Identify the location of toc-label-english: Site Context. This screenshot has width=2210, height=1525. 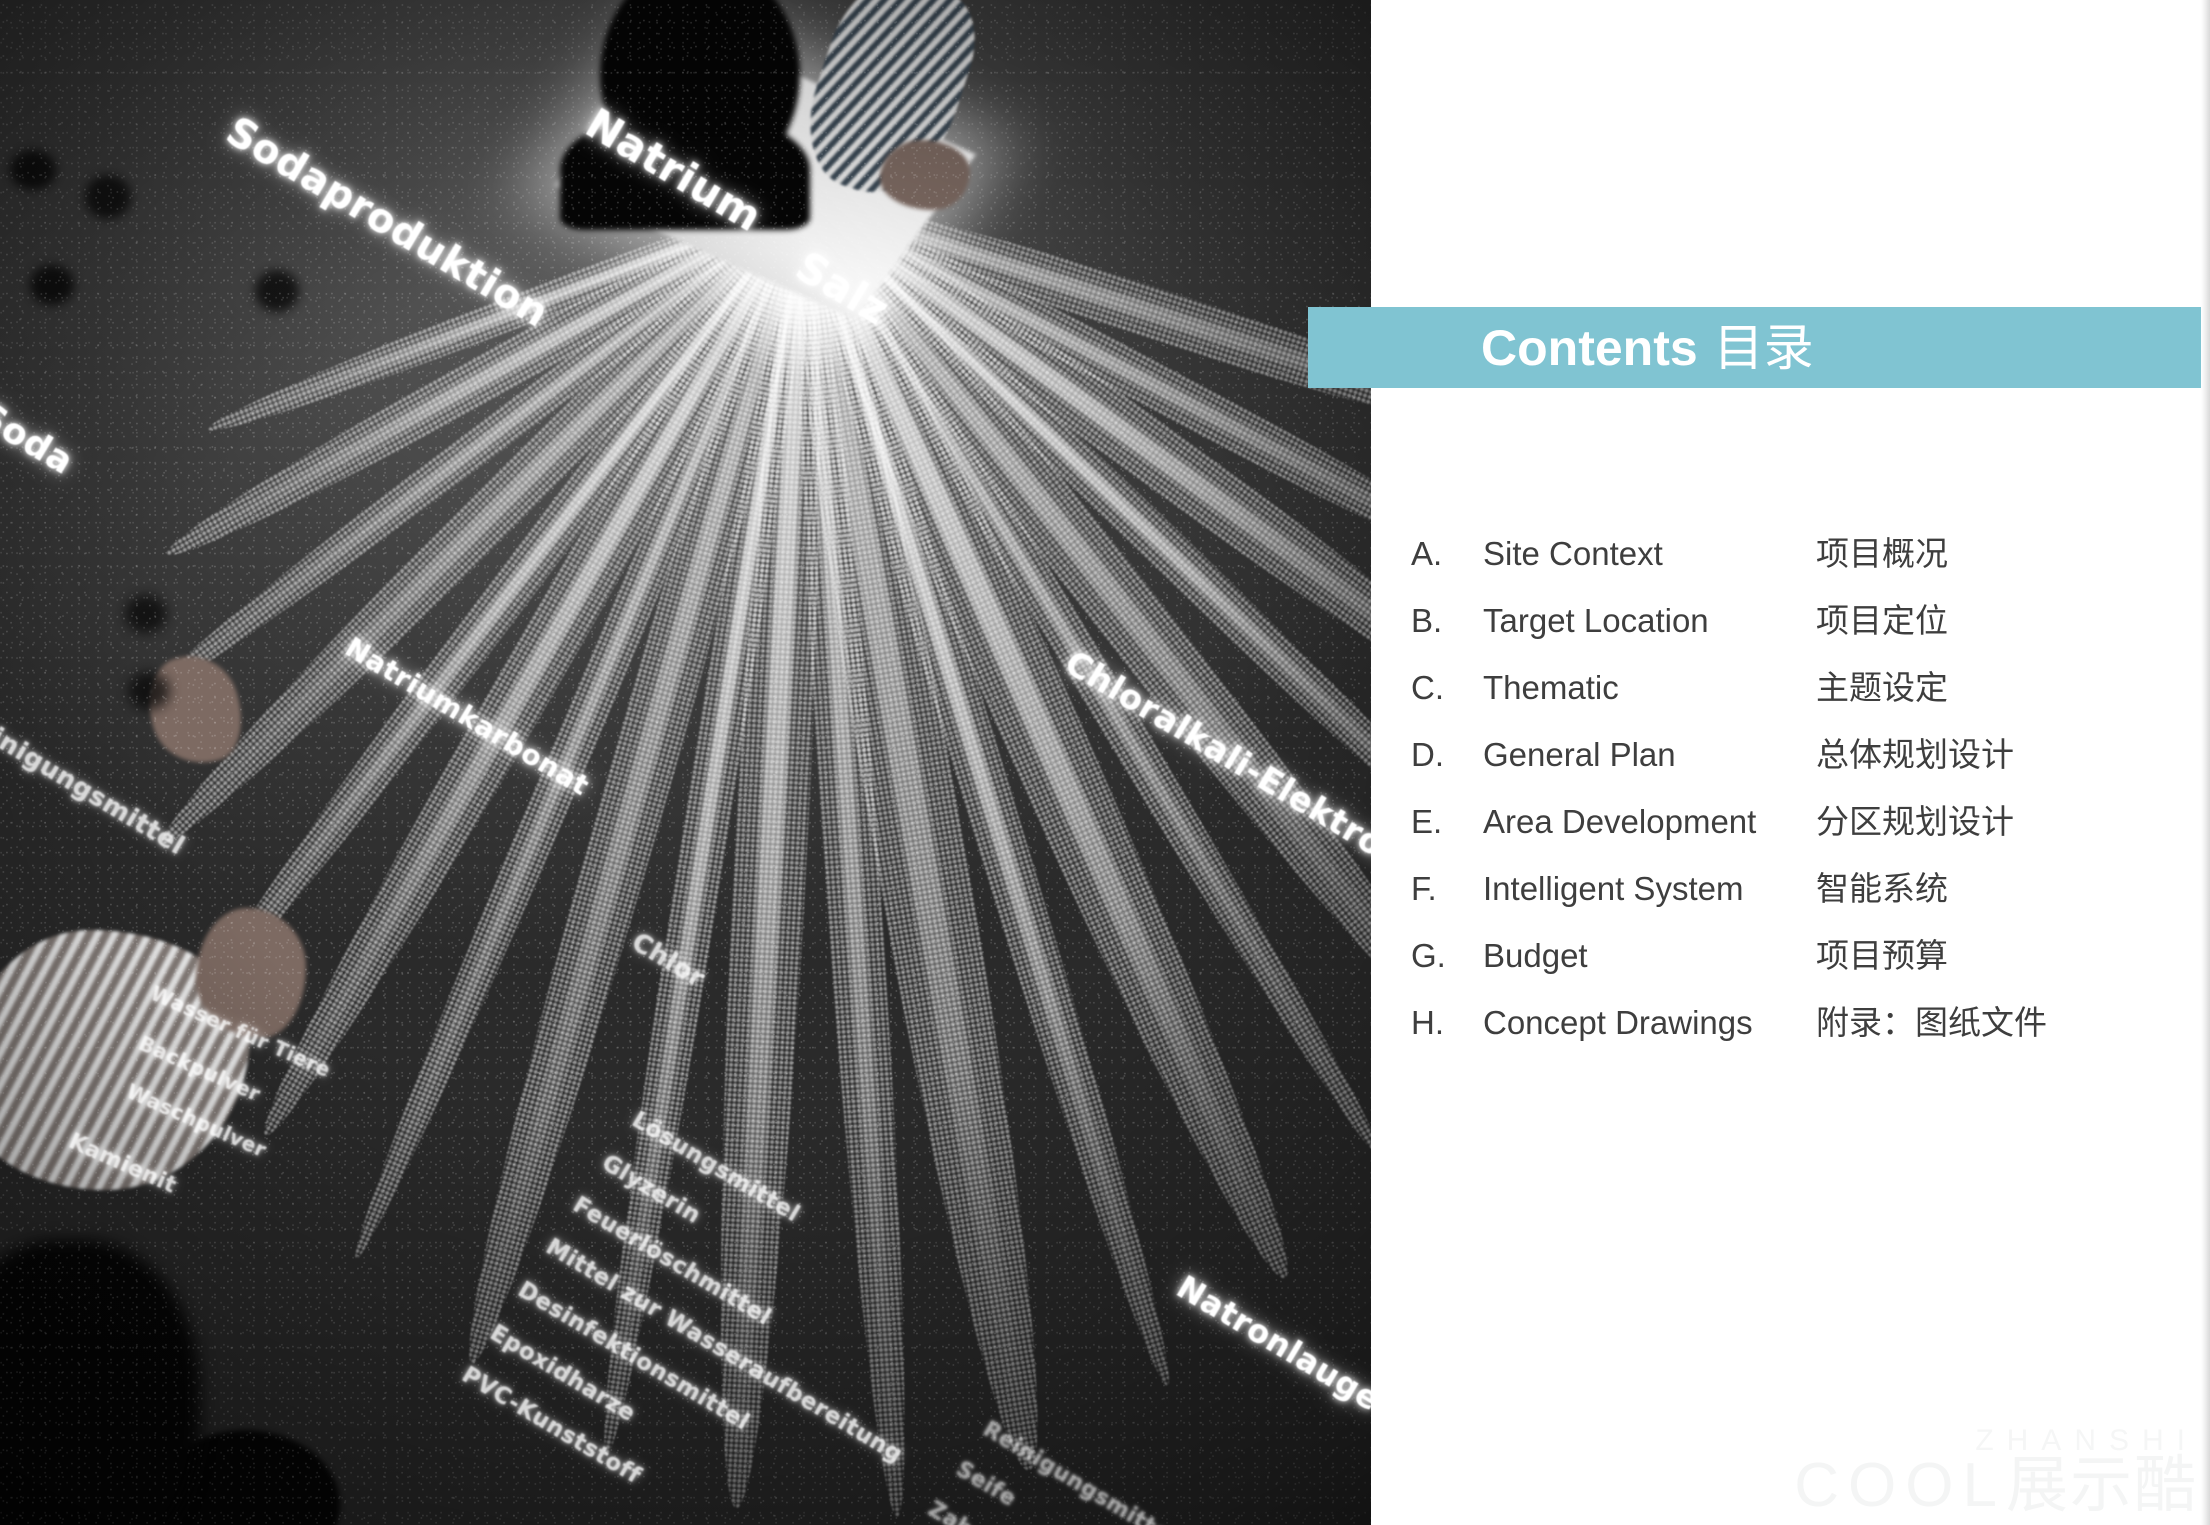
(1573, 553).